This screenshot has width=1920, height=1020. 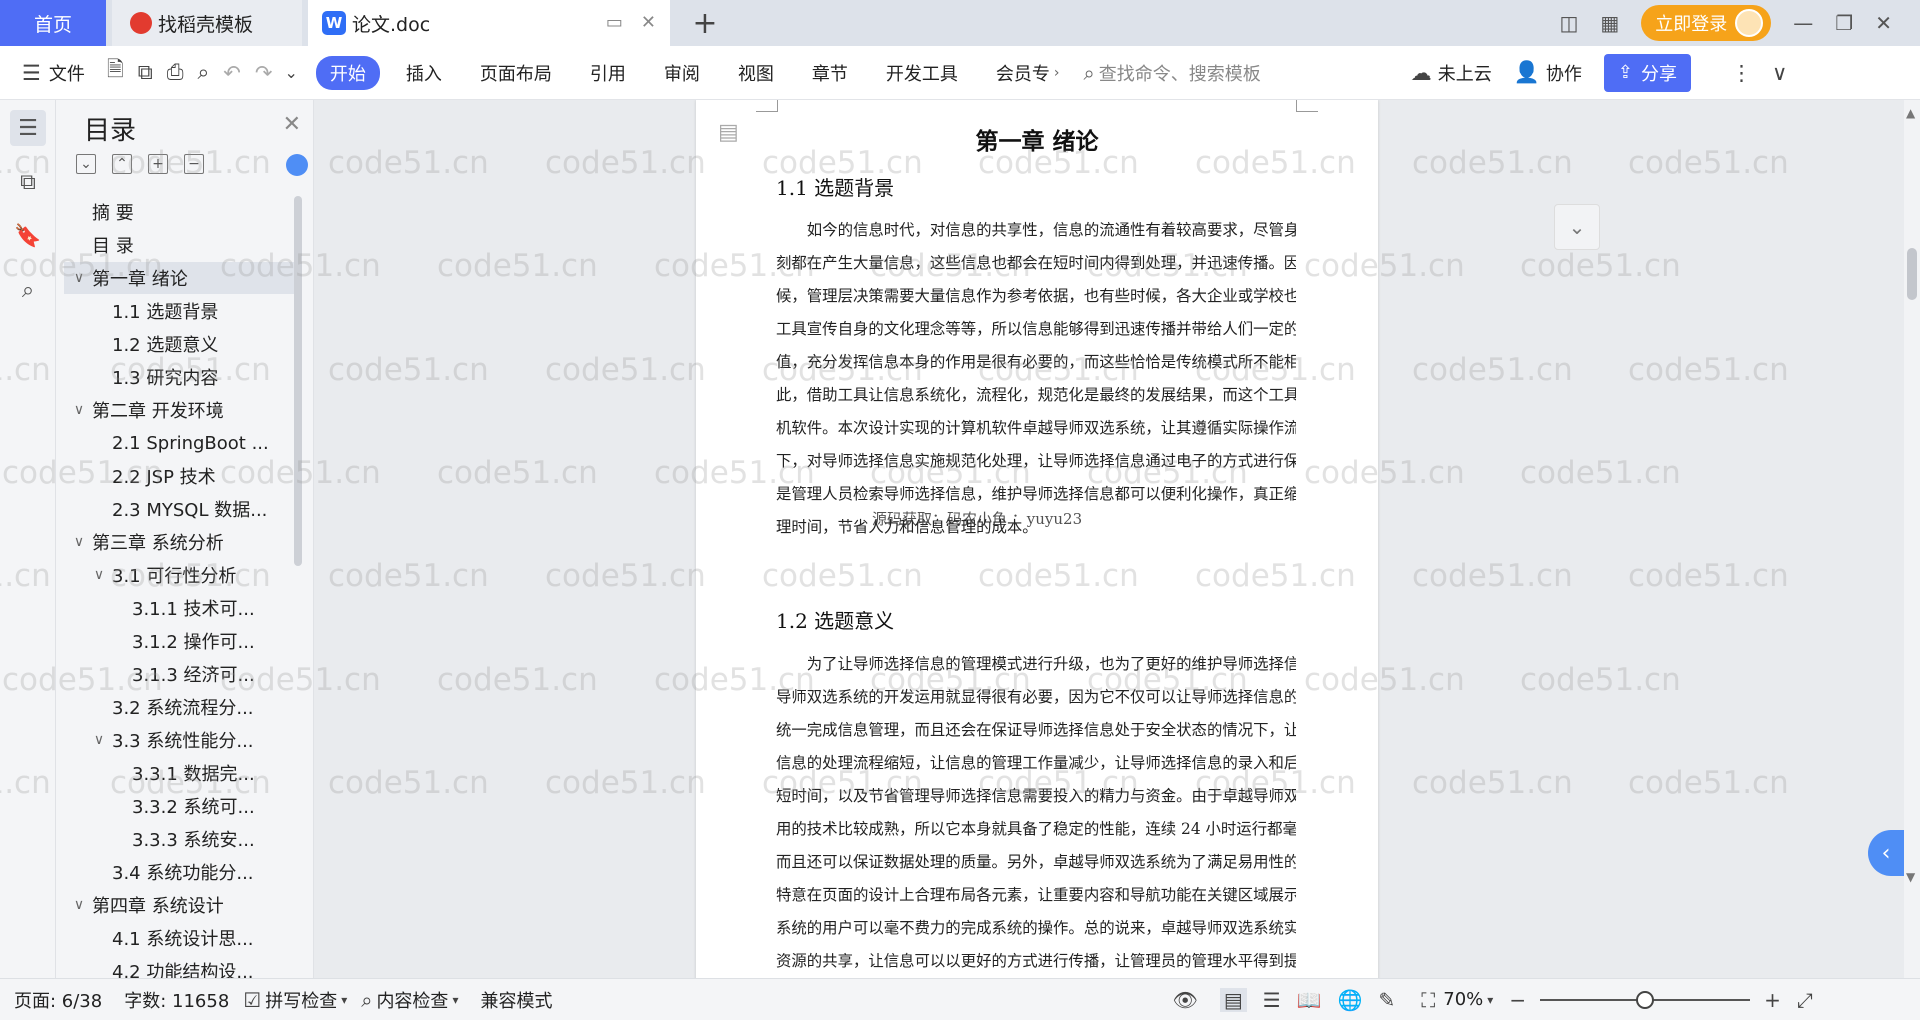 I want to click on zoom-slider, so click(x=1645, y=999).